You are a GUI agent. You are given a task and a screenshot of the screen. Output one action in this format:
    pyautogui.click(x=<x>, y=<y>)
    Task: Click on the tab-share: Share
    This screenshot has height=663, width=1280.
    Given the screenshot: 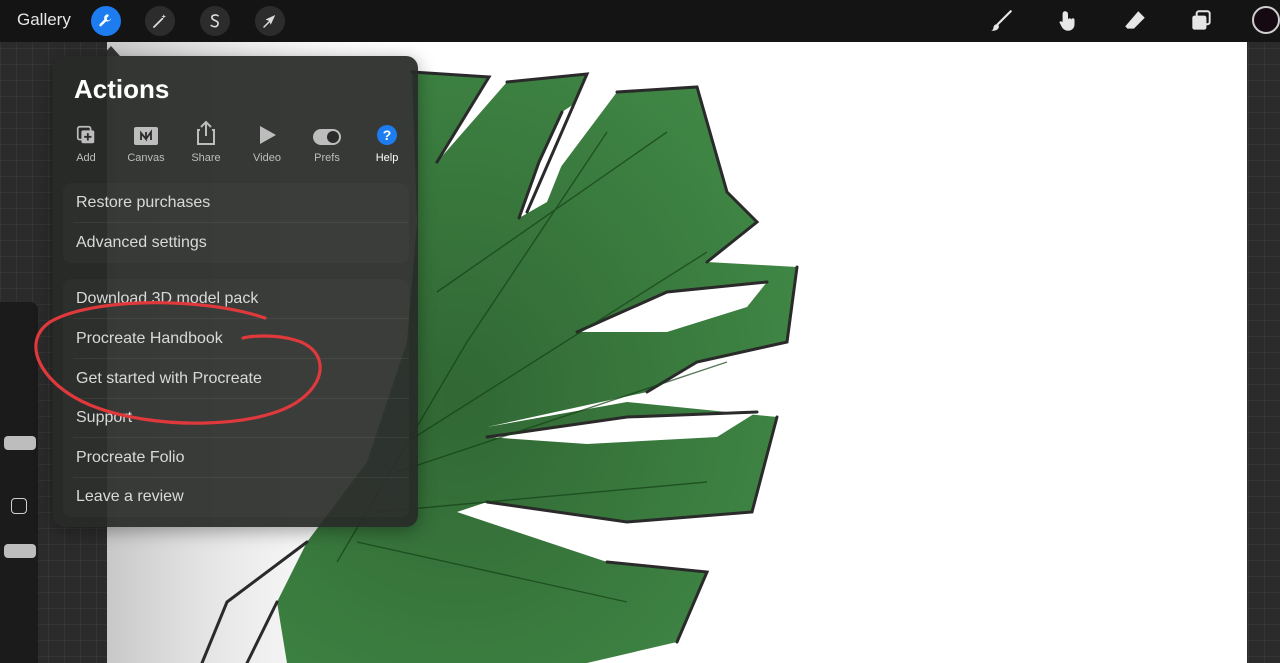 What is the action you would take?
    pyautogui.click(x=206, y=141)
    